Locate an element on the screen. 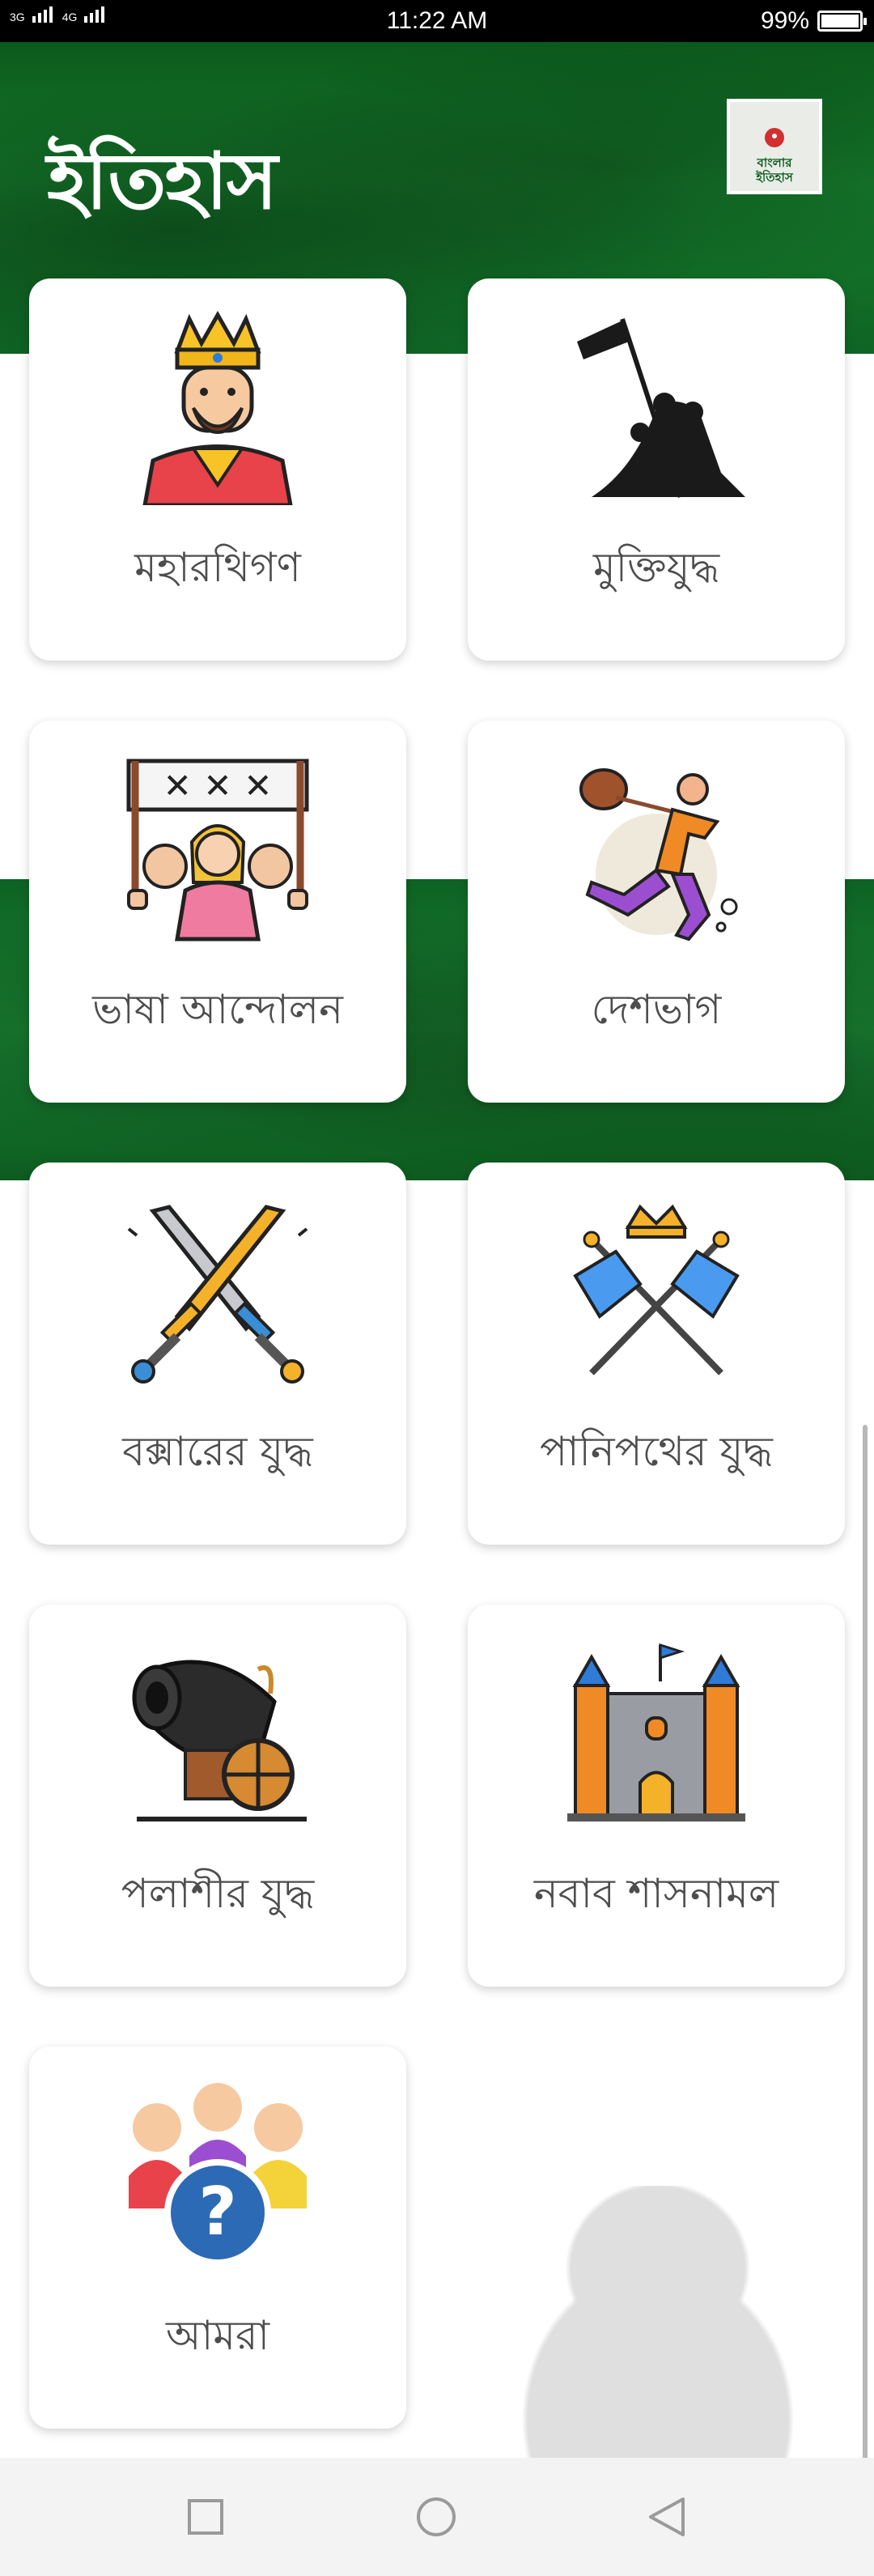  category-label: দেশভাগ is located at coordinates (656, 1010).